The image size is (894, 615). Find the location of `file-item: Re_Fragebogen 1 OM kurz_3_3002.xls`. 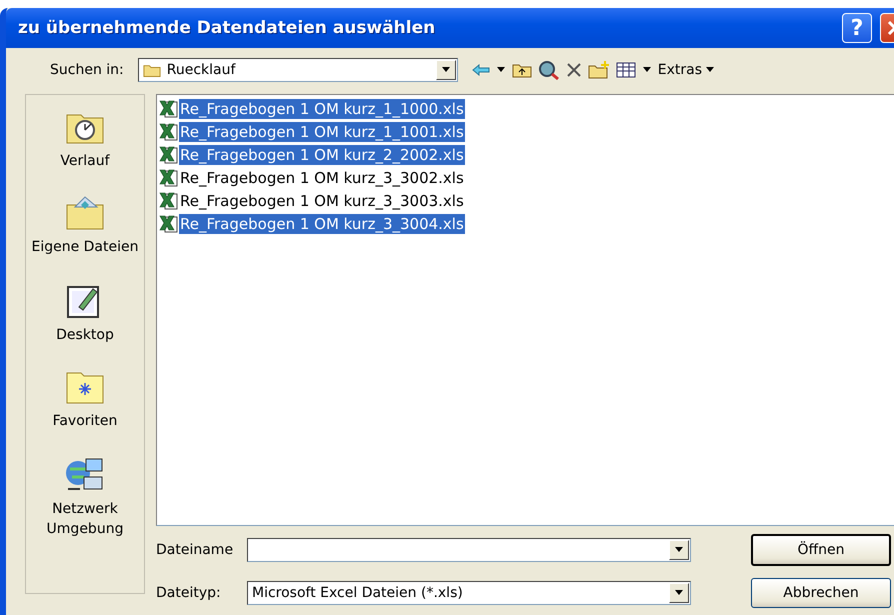

file-item: Re_Fragebogen 1 OM kurz_3_3002.xls is located at coordinates (322, 178).